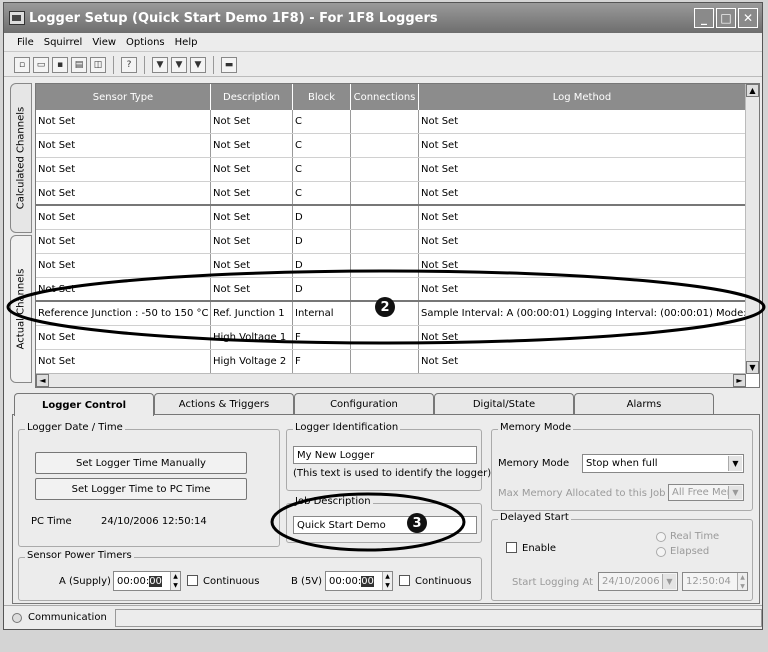 The width and height of the screenshot is (768, 652). Describe the element at coordinates (417, 523) in the screenshot. I see `callout-three: 3` at that location.